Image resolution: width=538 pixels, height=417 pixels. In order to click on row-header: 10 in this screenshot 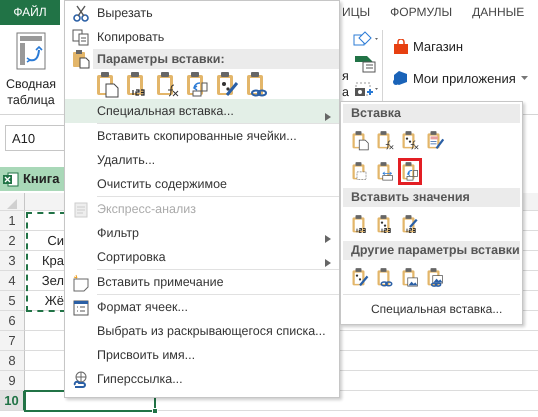, I will do `click(12, 401)`.